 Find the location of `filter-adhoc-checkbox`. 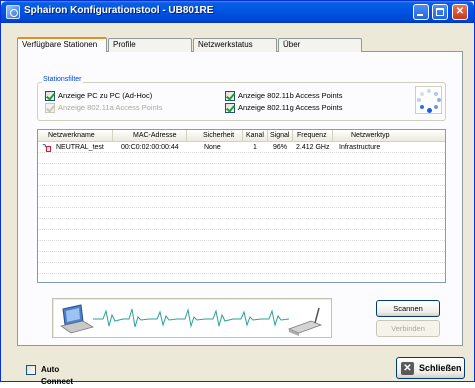

filter-adhoc-checkbox is located at coordinates (50, 96).